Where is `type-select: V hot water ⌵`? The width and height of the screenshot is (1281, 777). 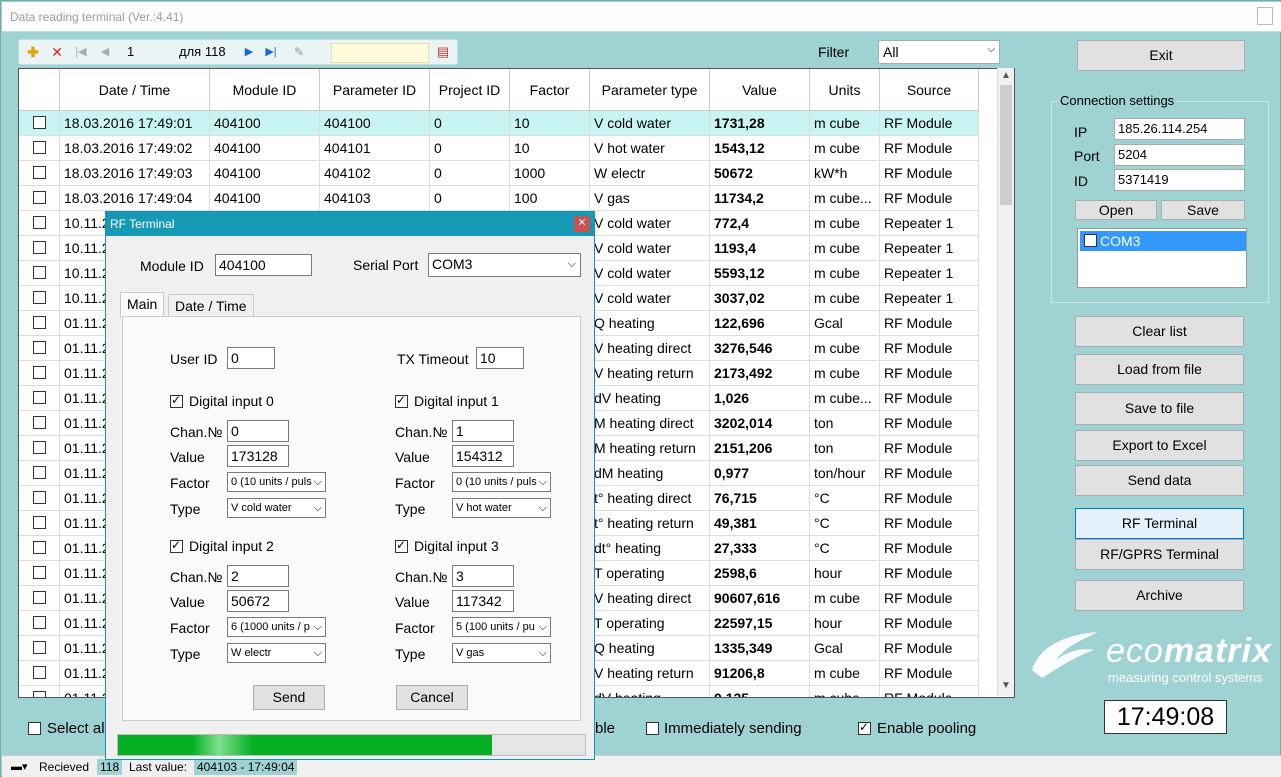 type-select: V hot water ⌵ is located at coordinates (501, 508).